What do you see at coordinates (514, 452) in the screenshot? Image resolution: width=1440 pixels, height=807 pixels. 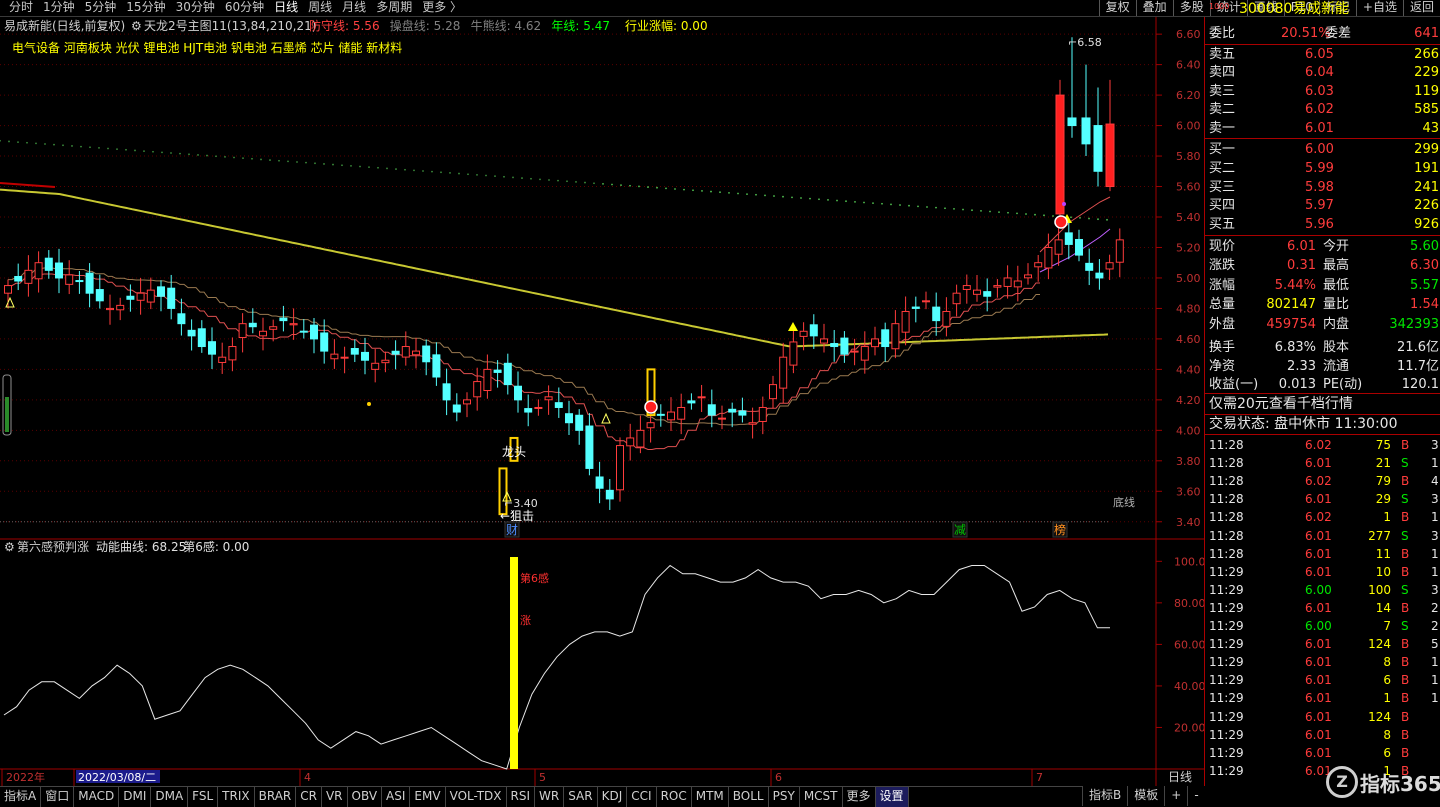 I see `dragon-annotation: 龙头` at bounding box center [514, 452].